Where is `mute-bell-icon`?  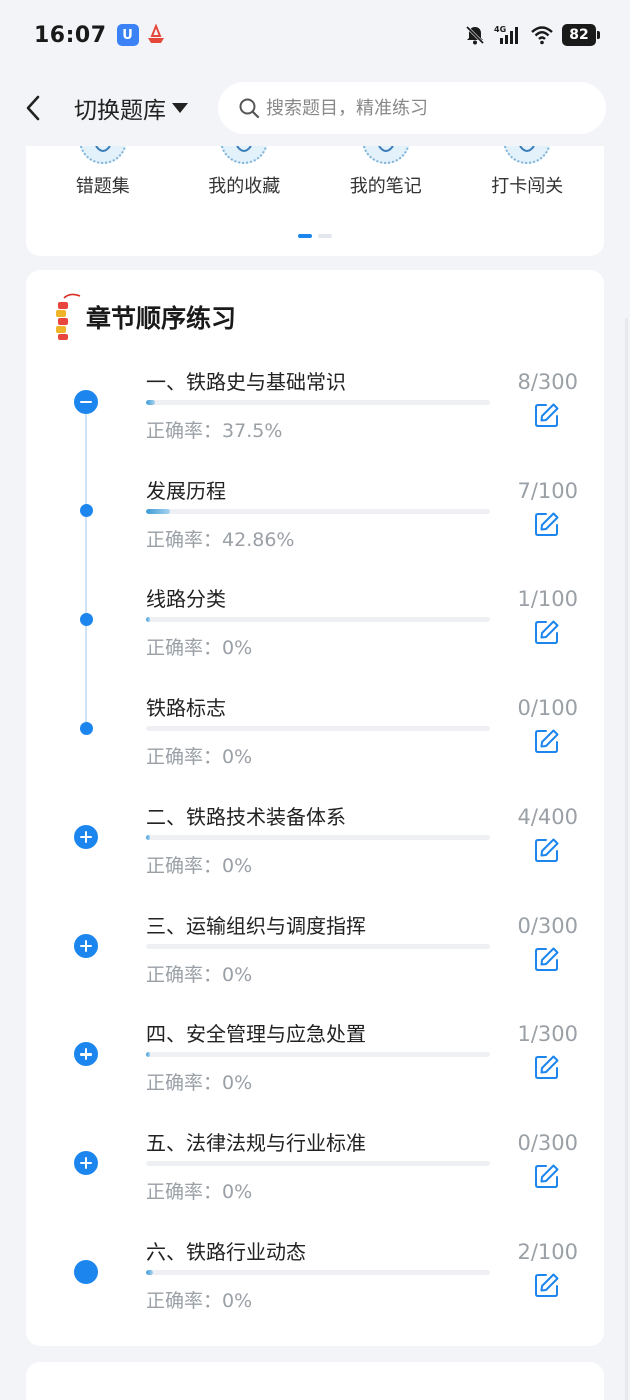
mute-bell-icon is located at coordinates (475, 35).